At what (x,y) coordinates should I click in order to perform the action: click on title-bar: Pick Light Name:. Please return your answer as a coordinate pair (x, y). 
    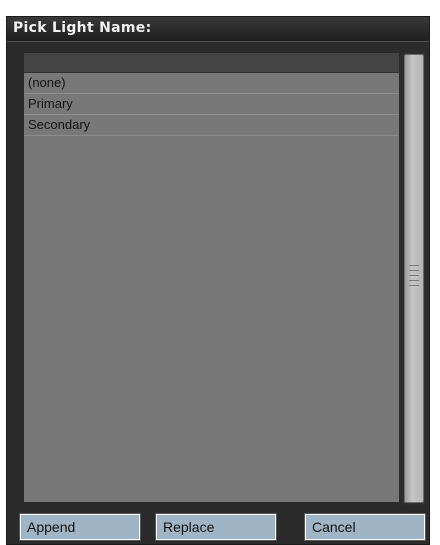
    Looking at the image, I should click on (218, 29).